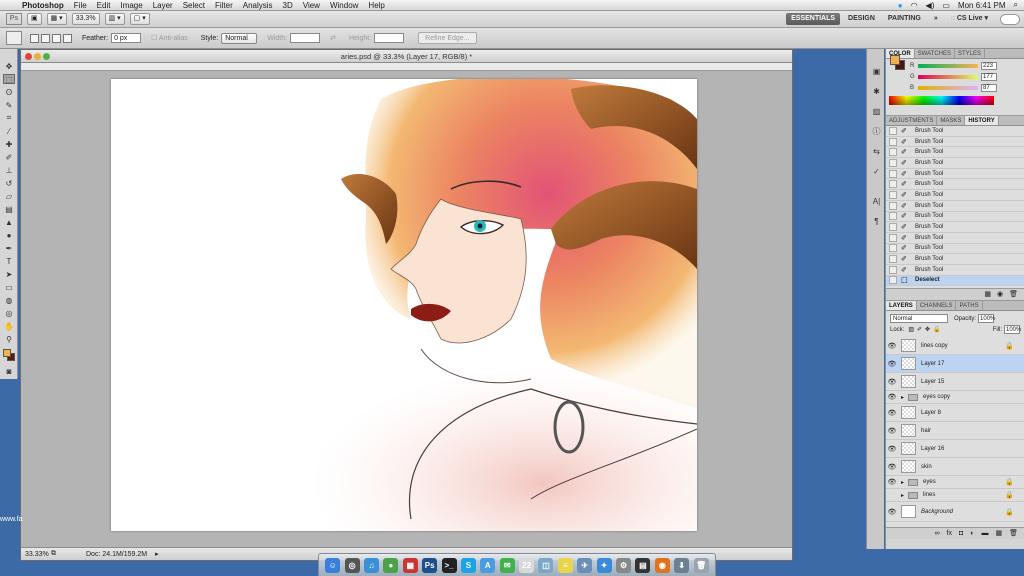 The width and height of the screenshot is (1024, 576). I want to click on lock-all-icon: 🔒, so click(936, 329).